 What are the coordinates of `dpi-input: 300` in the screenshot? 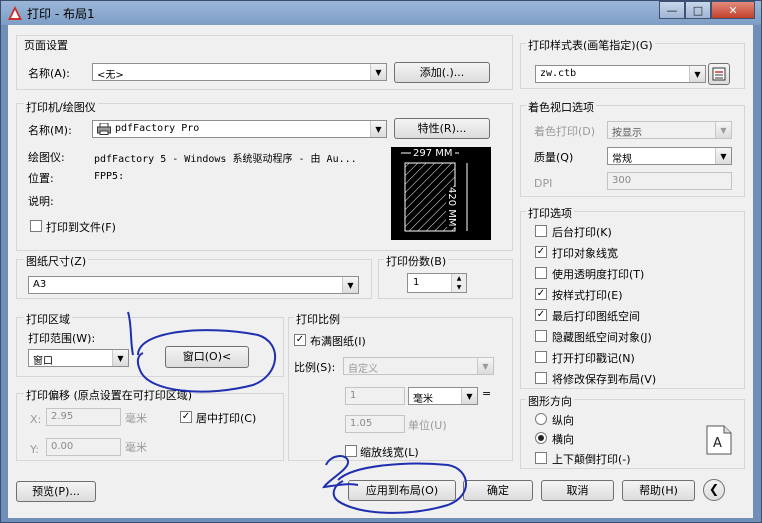 It's located at (669, 181).